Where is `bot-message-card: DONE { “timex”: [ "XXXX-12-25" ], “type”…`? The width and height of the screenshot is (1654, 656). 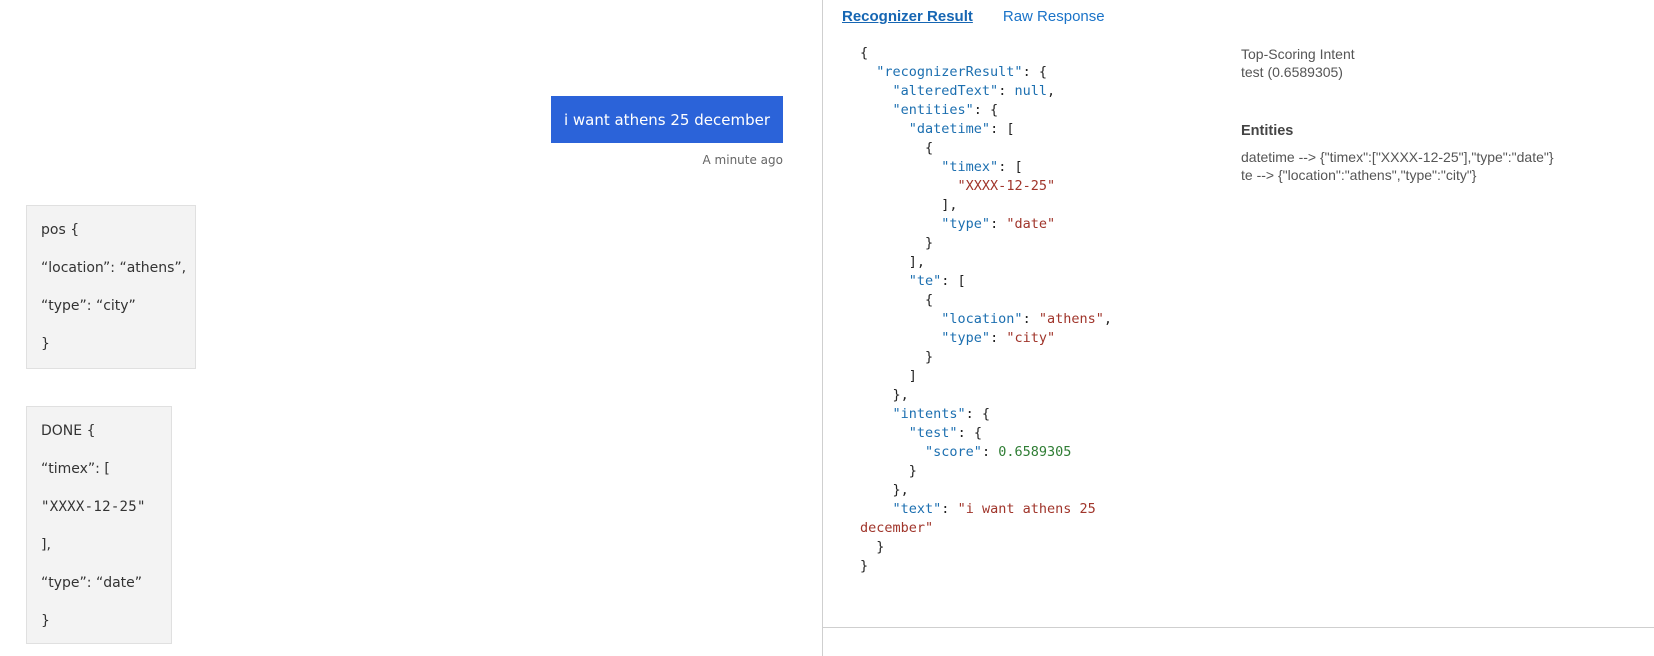
bot-message-card: DONE { “timex”: [ "XXXX-12-25" ], “type”… is located at coordinates (99, 525).